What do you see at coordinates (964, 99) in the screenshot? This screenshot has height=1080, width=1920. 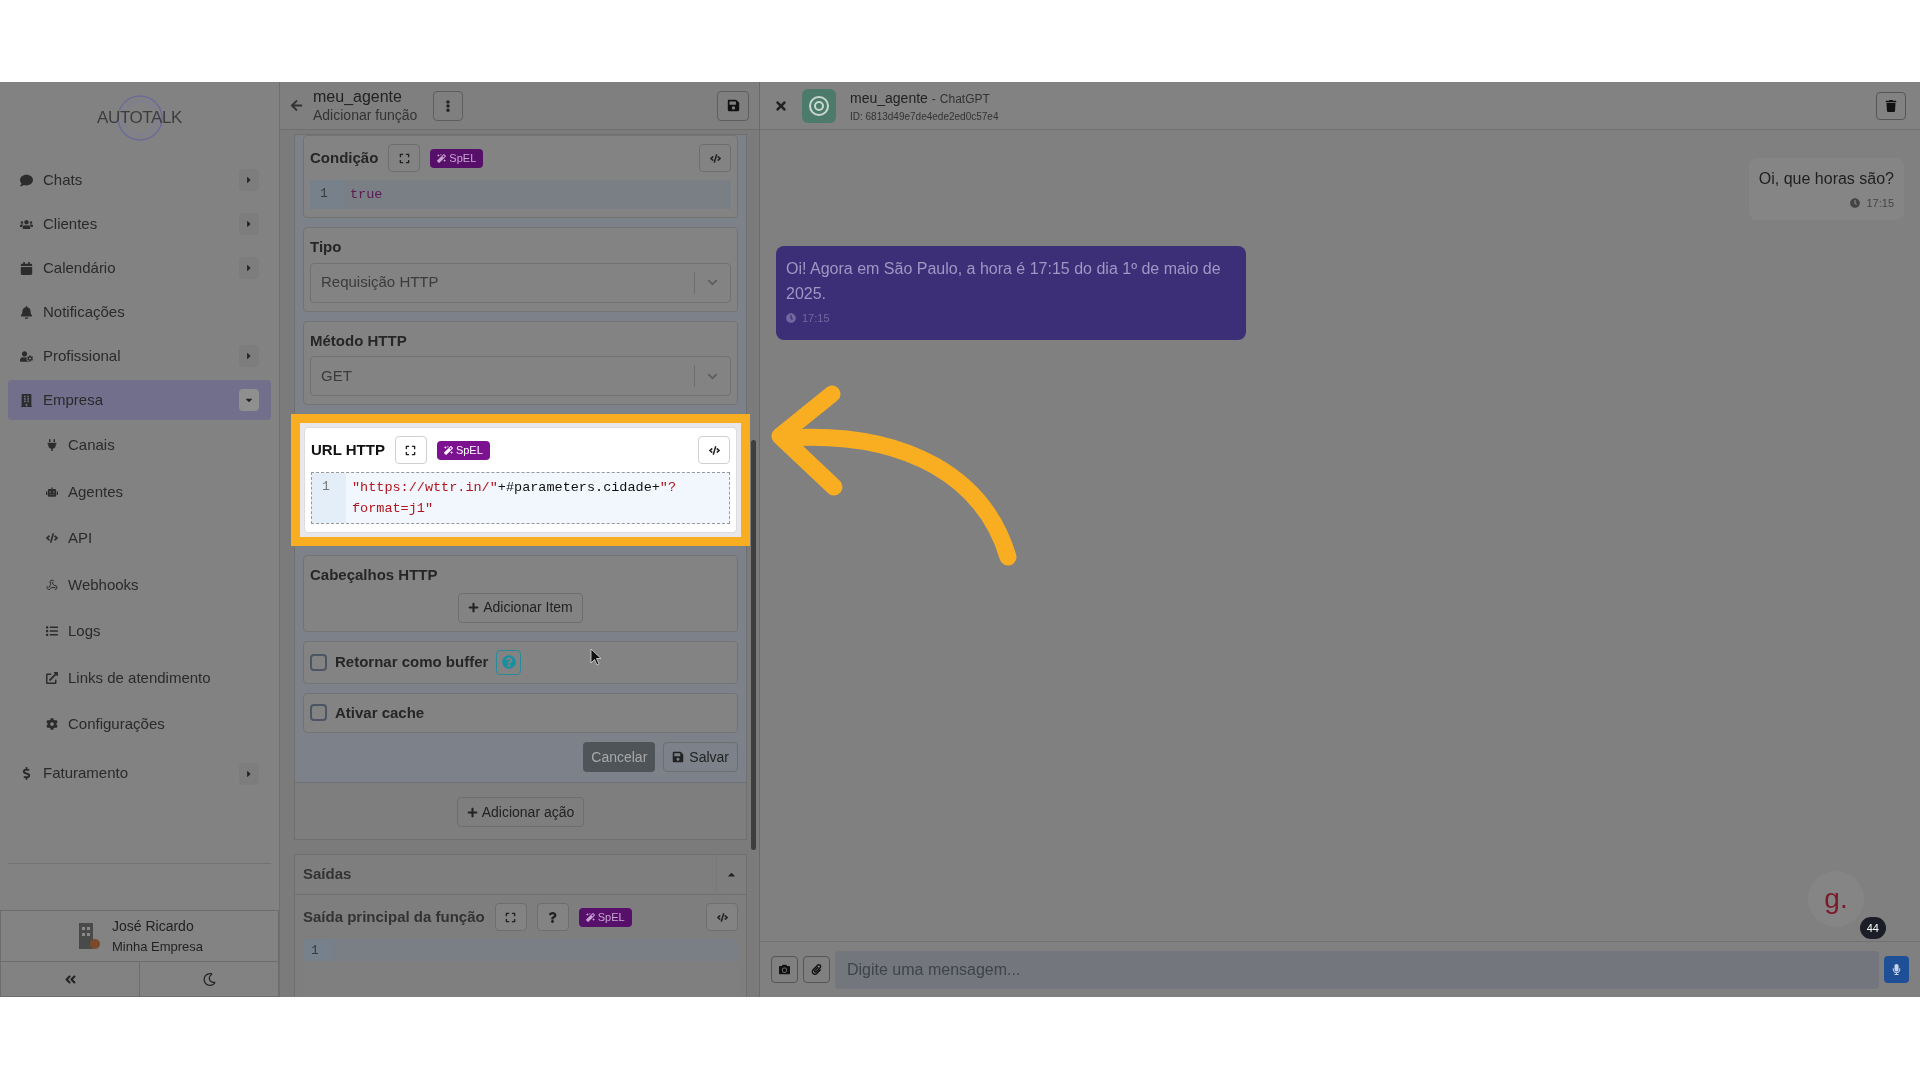 I see `provider-name: ChatGPT` at bounding box center [964, 99].